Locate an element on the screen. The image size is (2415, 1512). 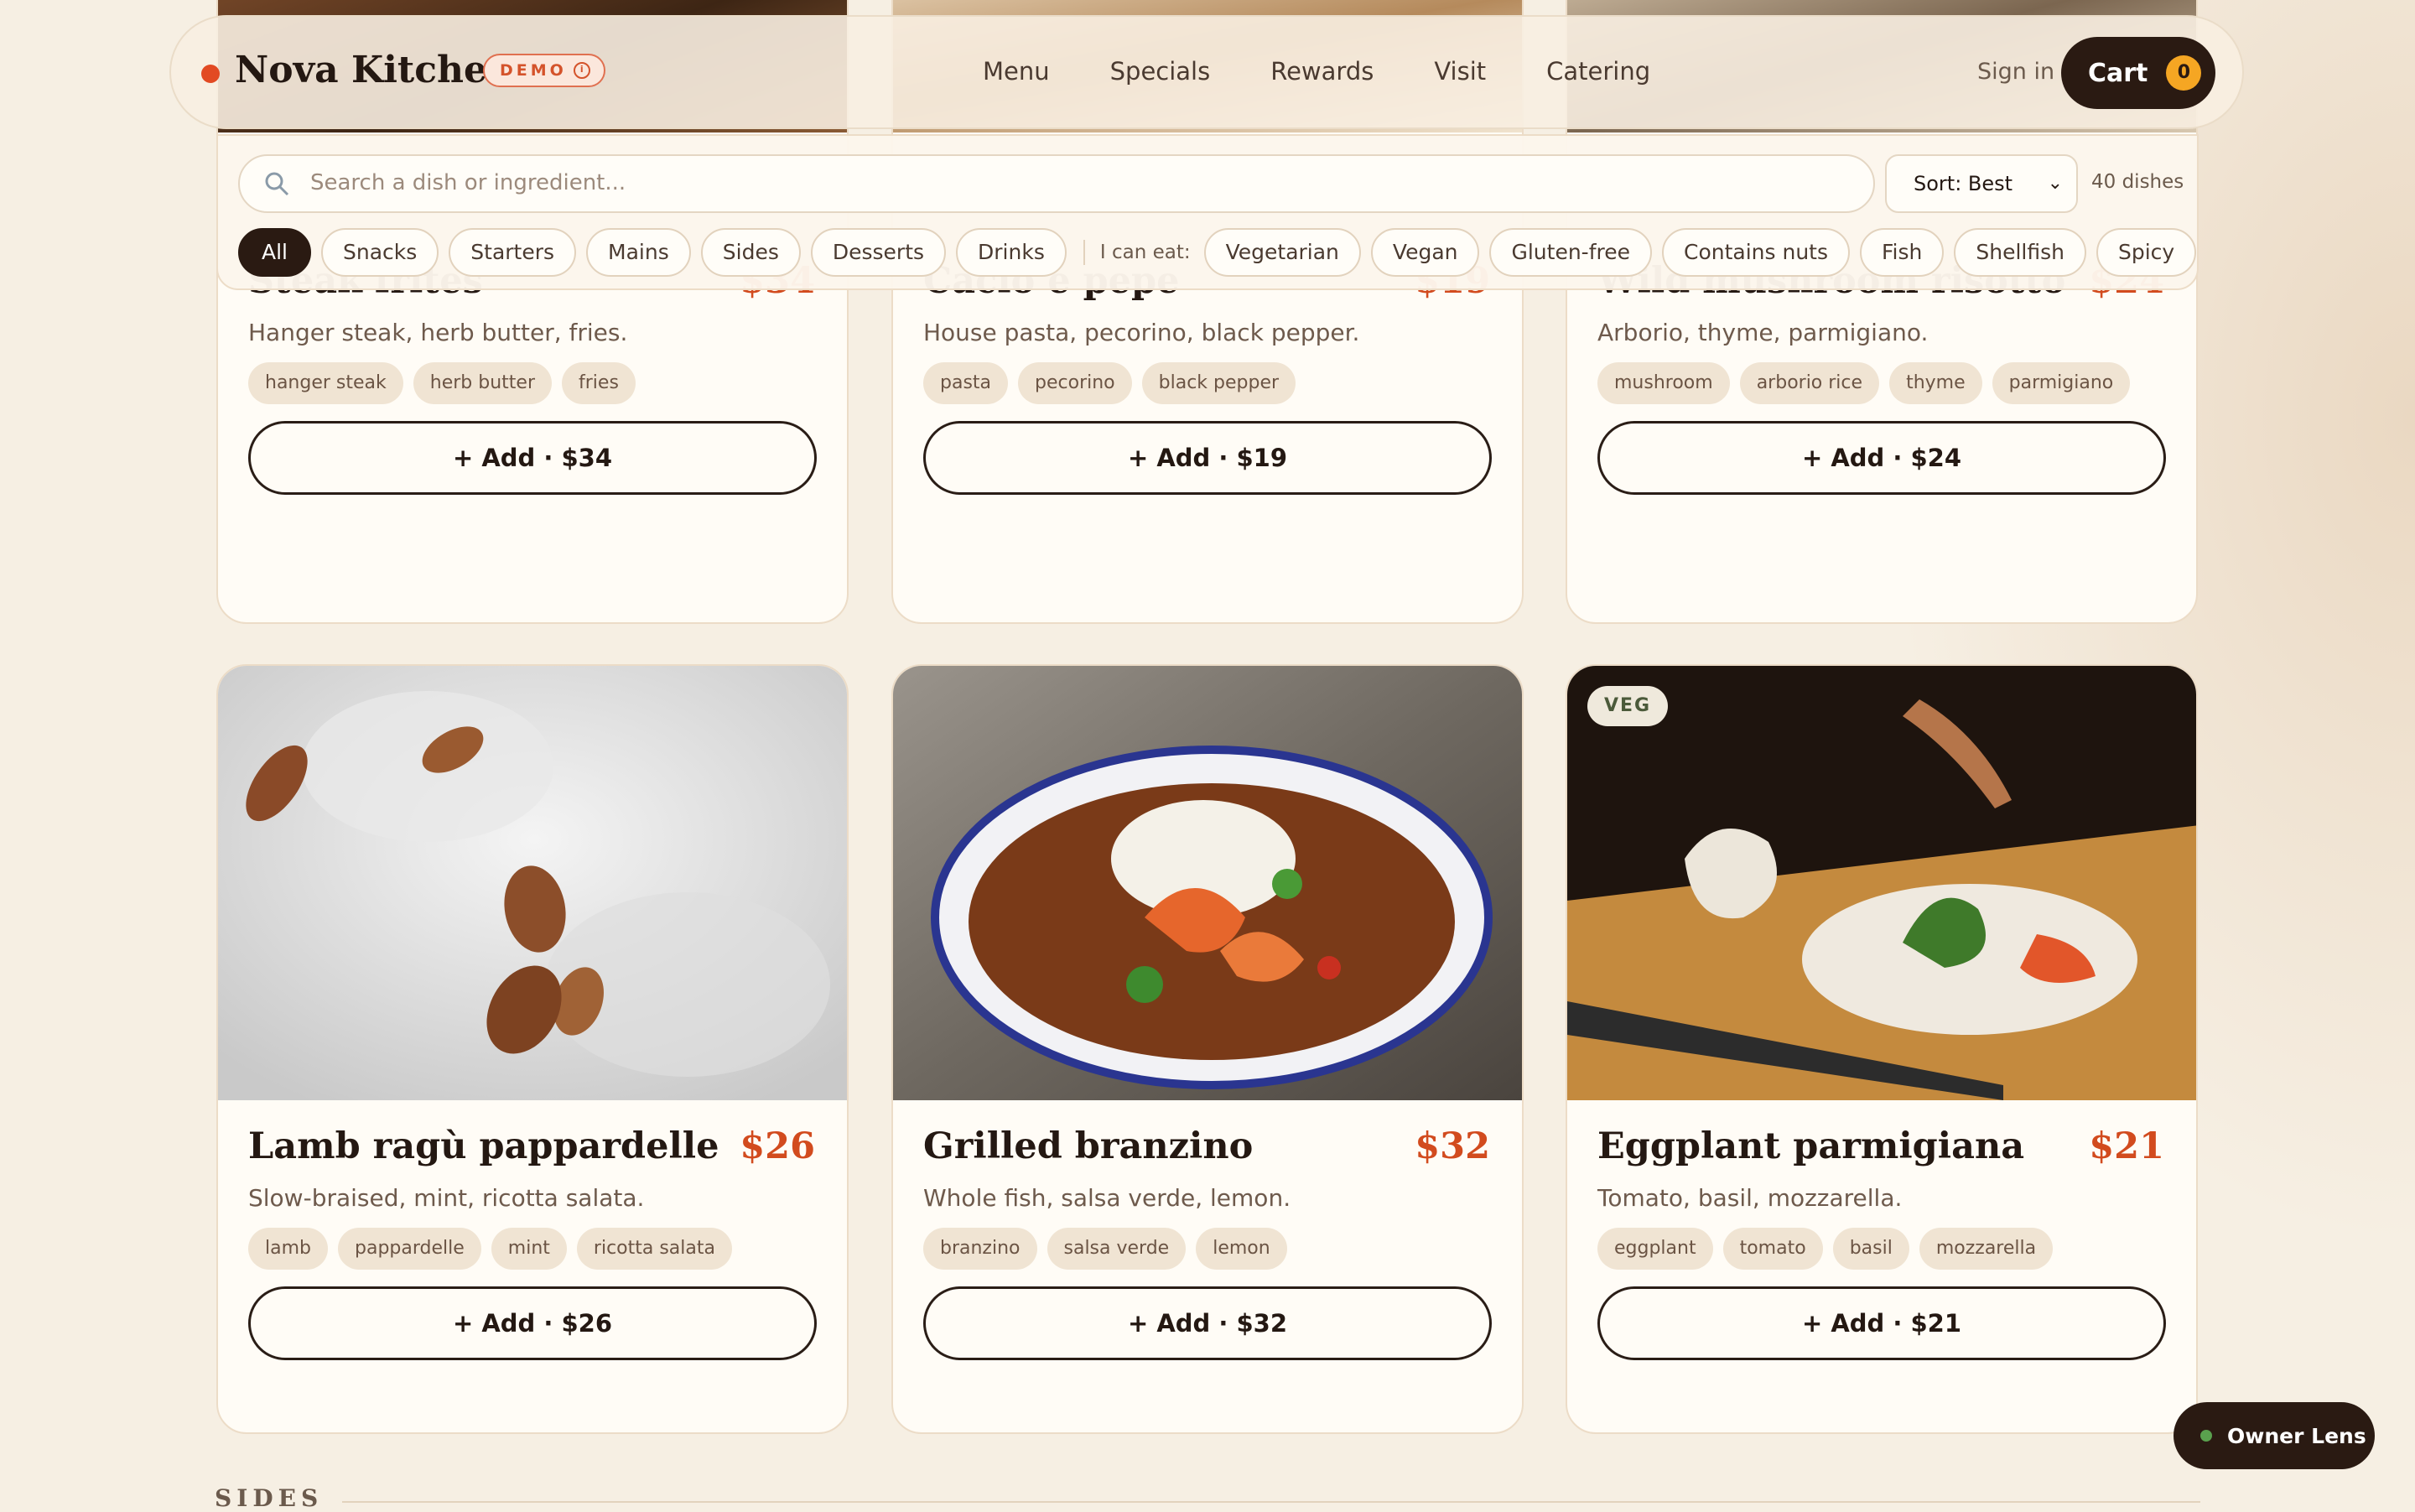
category-chip-sides: Sides is located at coordinates (750, 253).